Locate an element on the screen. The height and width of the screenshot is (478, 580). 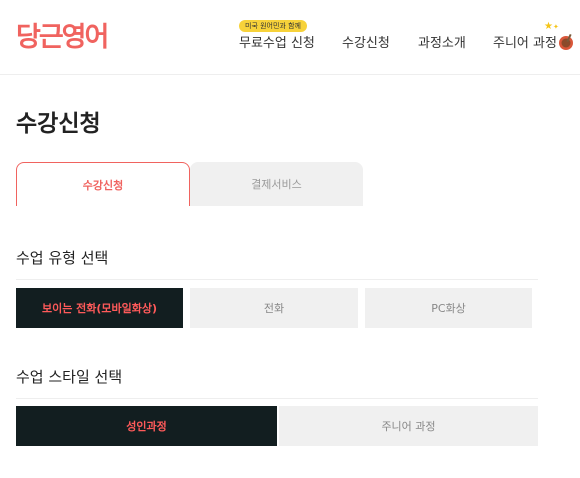
lesson-type-title: 수업 유형 선택 is located at coordinates (62, 258).